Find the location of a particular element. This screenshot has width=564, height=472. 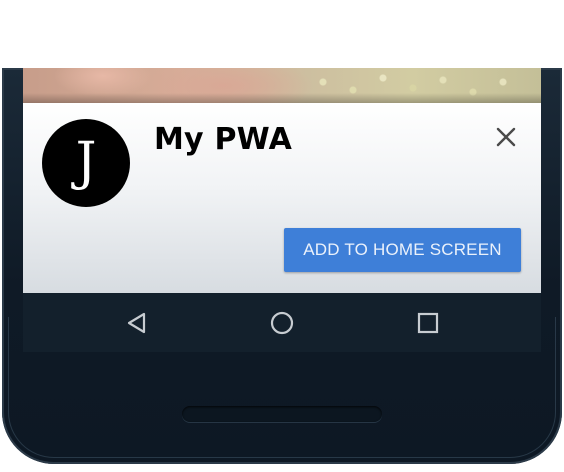

nav-recents-button is located at coordinates (428, 323).